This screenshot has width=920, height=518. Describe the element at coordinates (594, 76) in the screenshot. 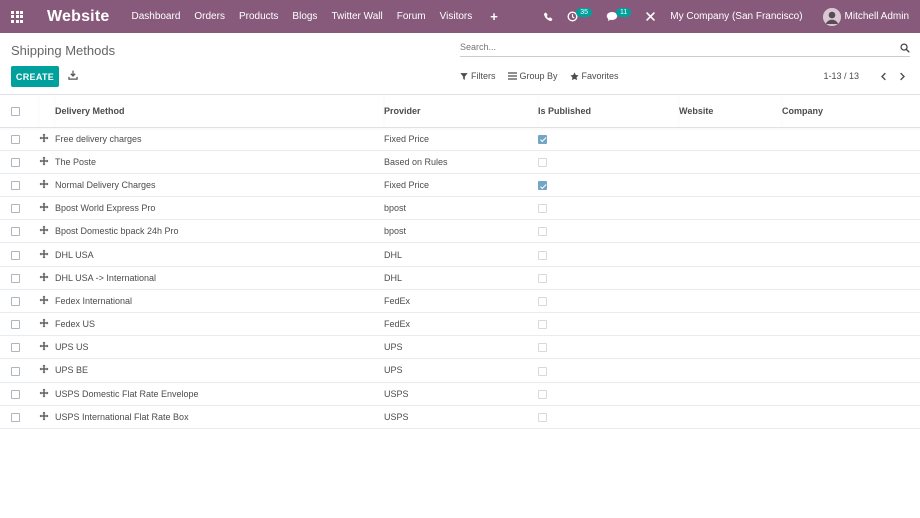

I see `favorites-toggle: Favorites` at that location.